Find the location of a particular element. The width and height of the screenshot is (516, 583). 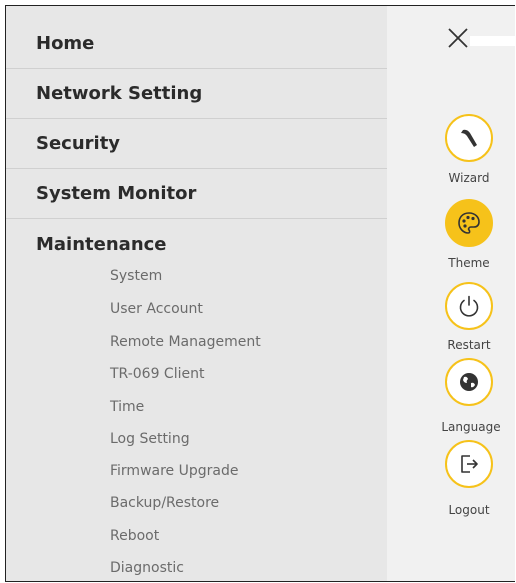

submenu-item-user-account: User Account is located at coordinates (156, 309).